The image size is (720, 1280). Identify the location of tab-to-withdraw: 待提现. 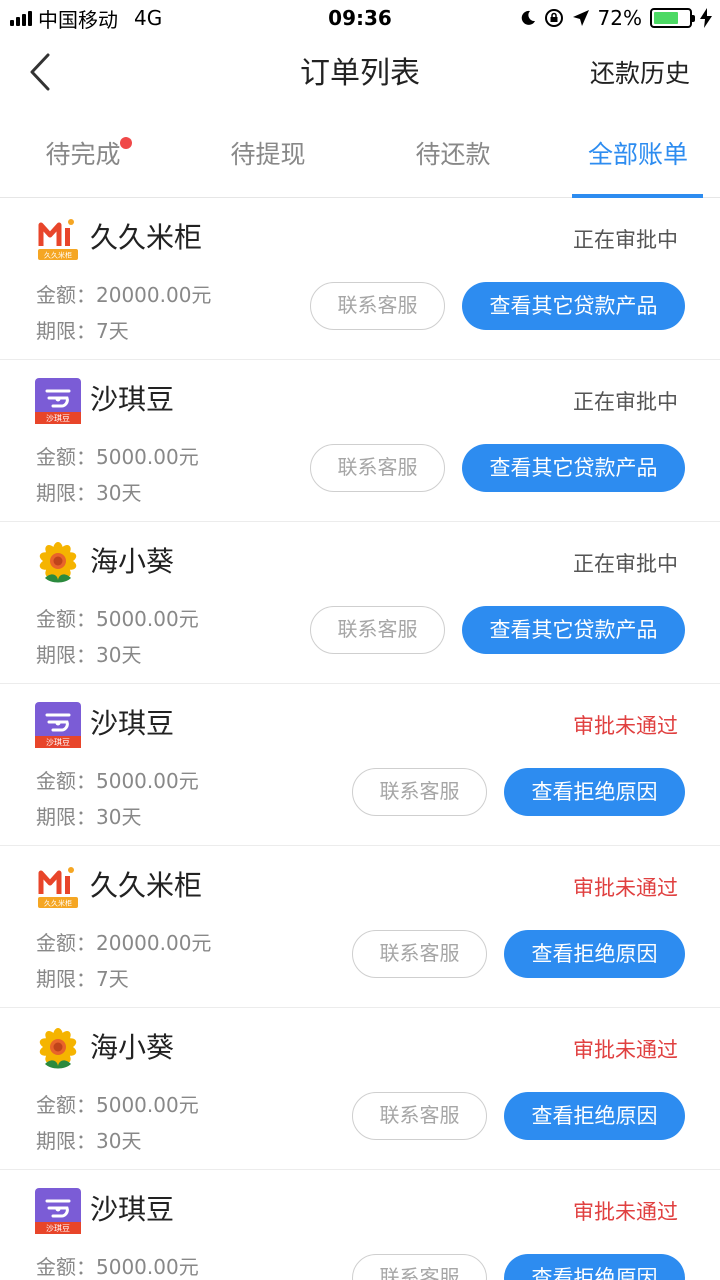
(268, 155).